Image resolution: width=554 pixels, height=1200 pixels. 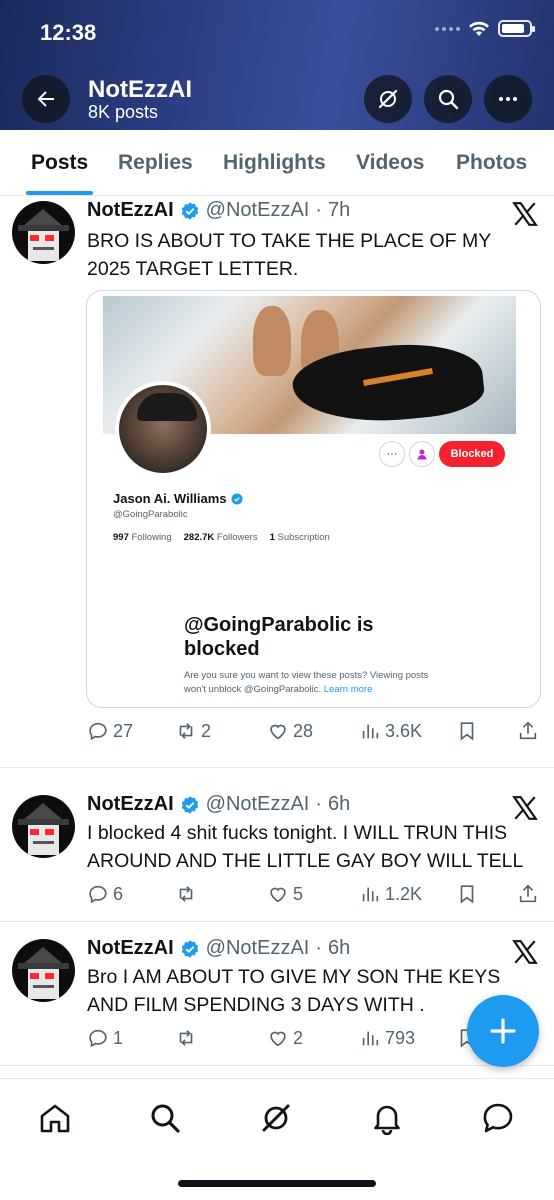 What do you see at coordinates (98, 1038) in the screenshot?
I see `reply-icon` at bounding box center [98, 1038].